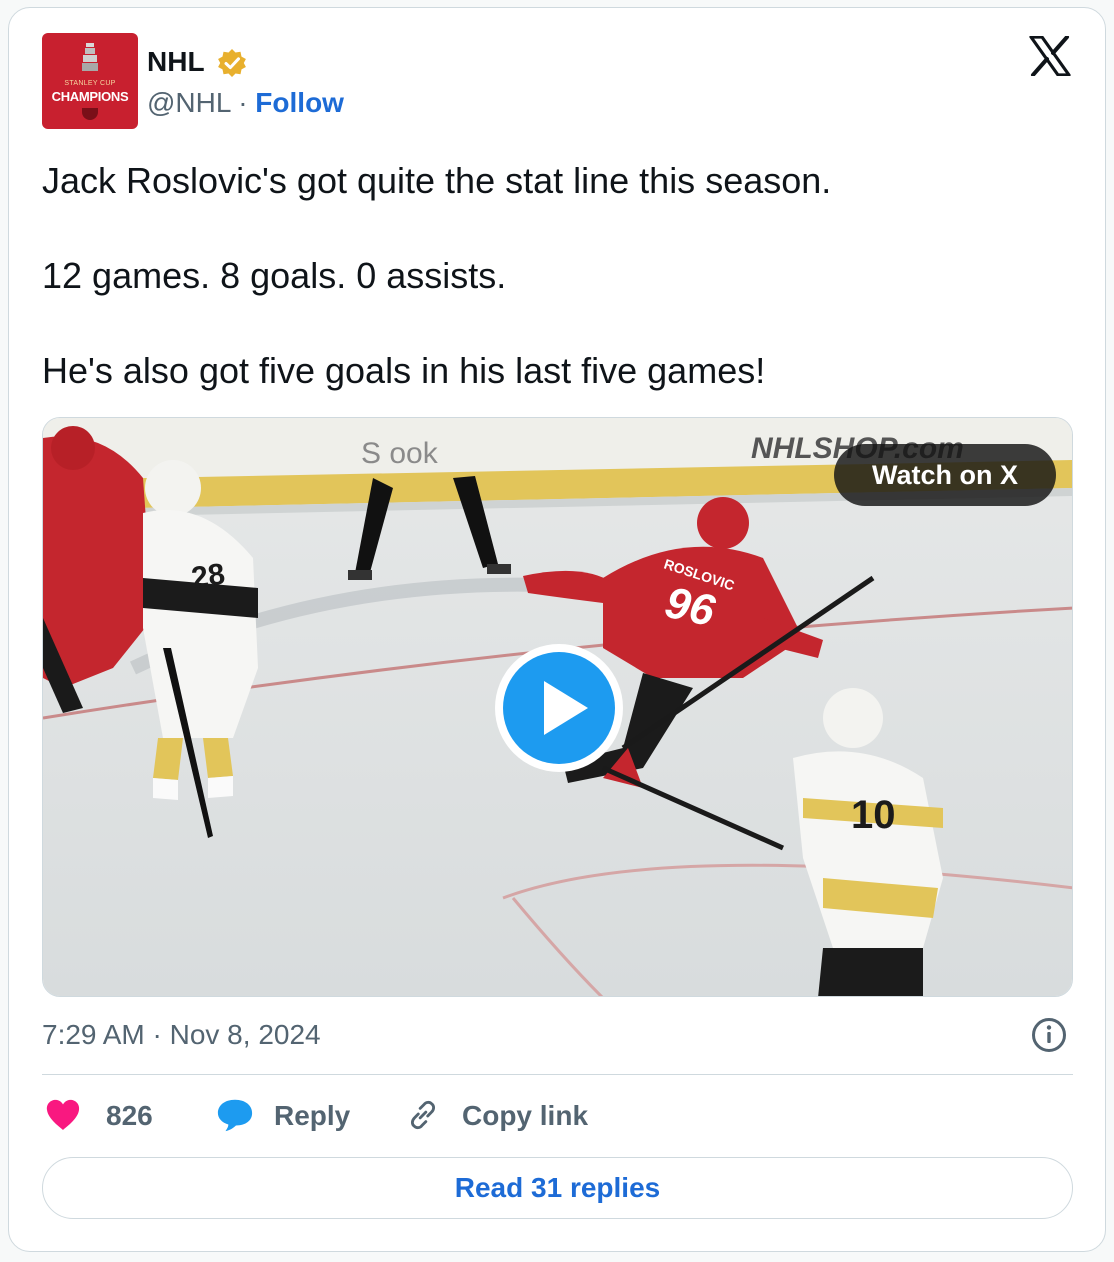  What do you see at coordinates (525, 1115) in the screenshot?
I see `copy-link-label: Copy link` at bounding box center [525, 1115].